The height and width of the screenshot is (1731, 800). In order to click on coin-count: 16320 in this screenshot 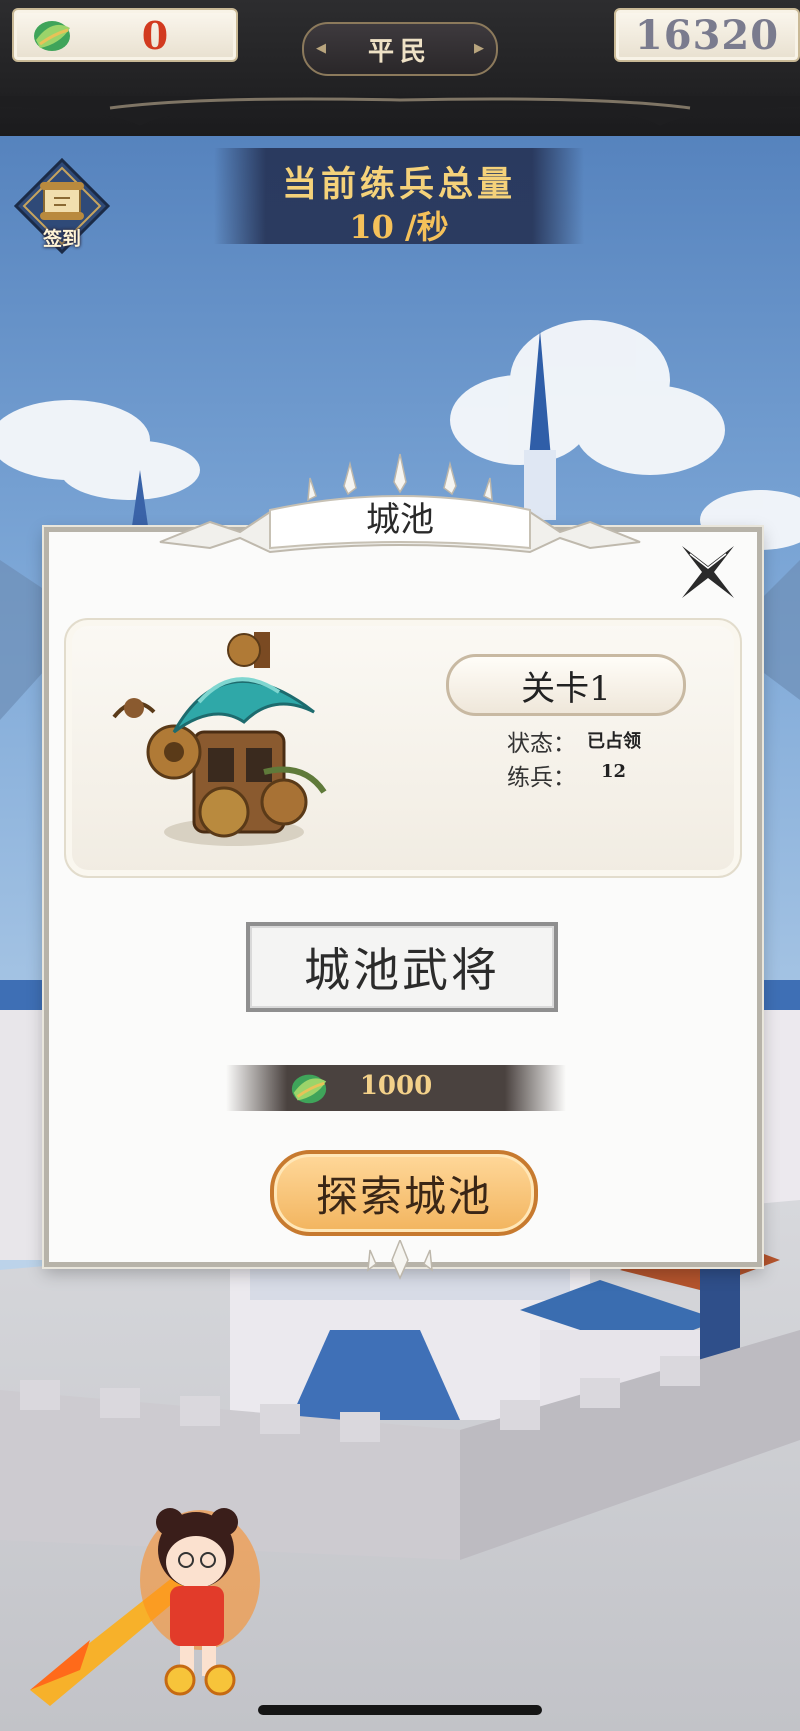, I will do `click(707, 35)`.